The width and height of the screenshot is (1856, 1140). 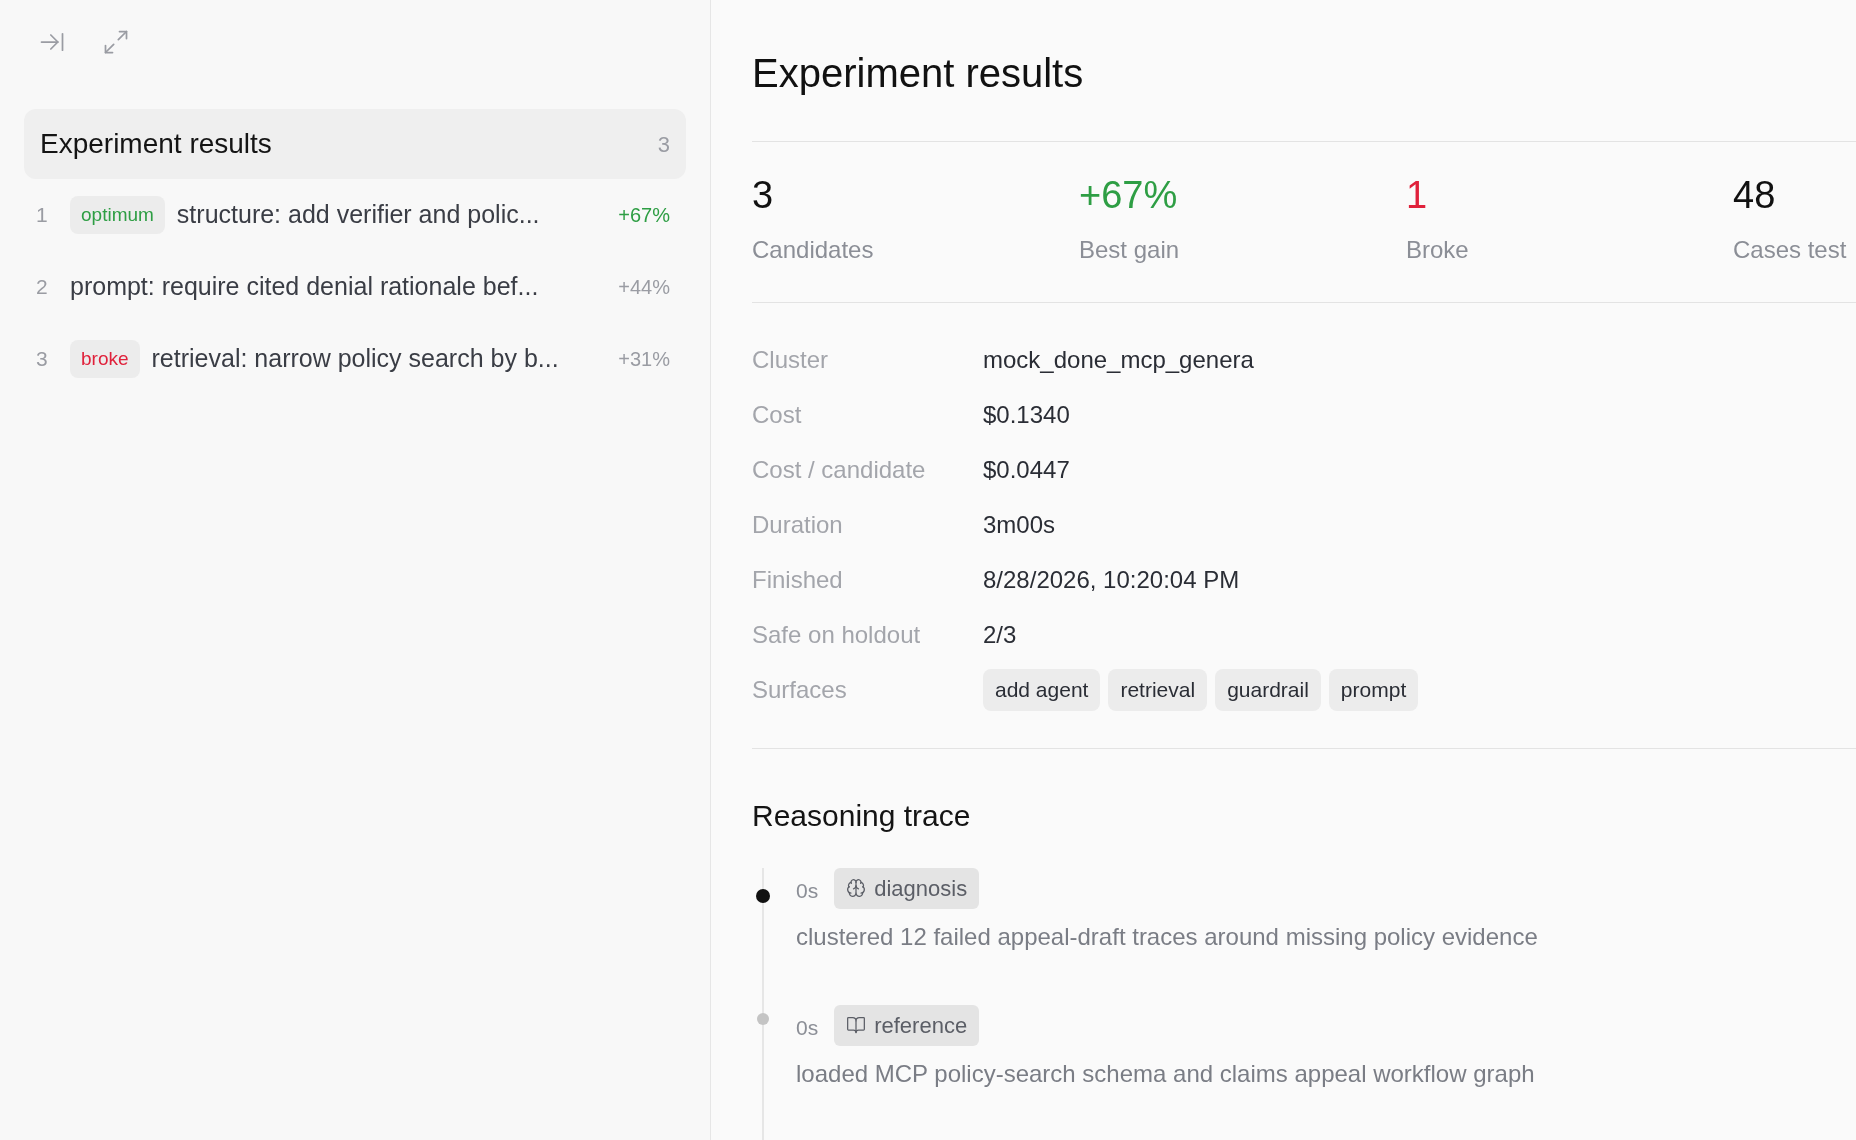 I want to click on book-icon, so click(x=856, y=1025).